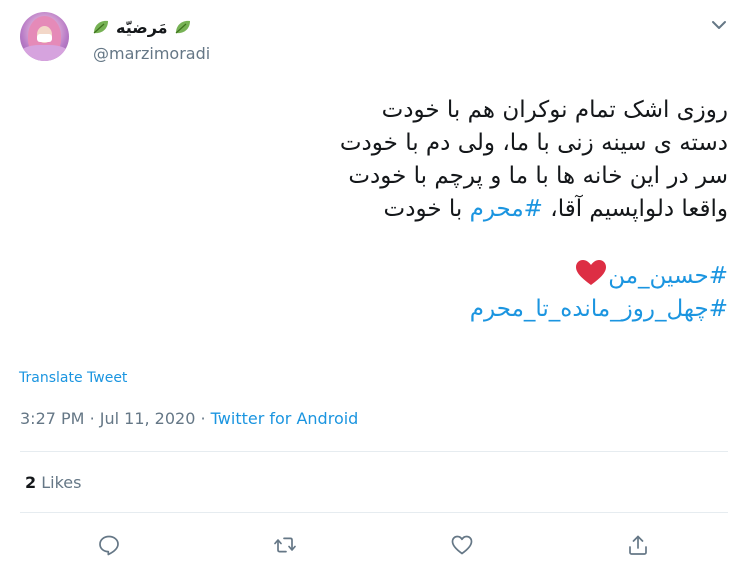 The width and height of the screenshot is (748, 573). I want to click on avatar-fluff, so click(44, 53).